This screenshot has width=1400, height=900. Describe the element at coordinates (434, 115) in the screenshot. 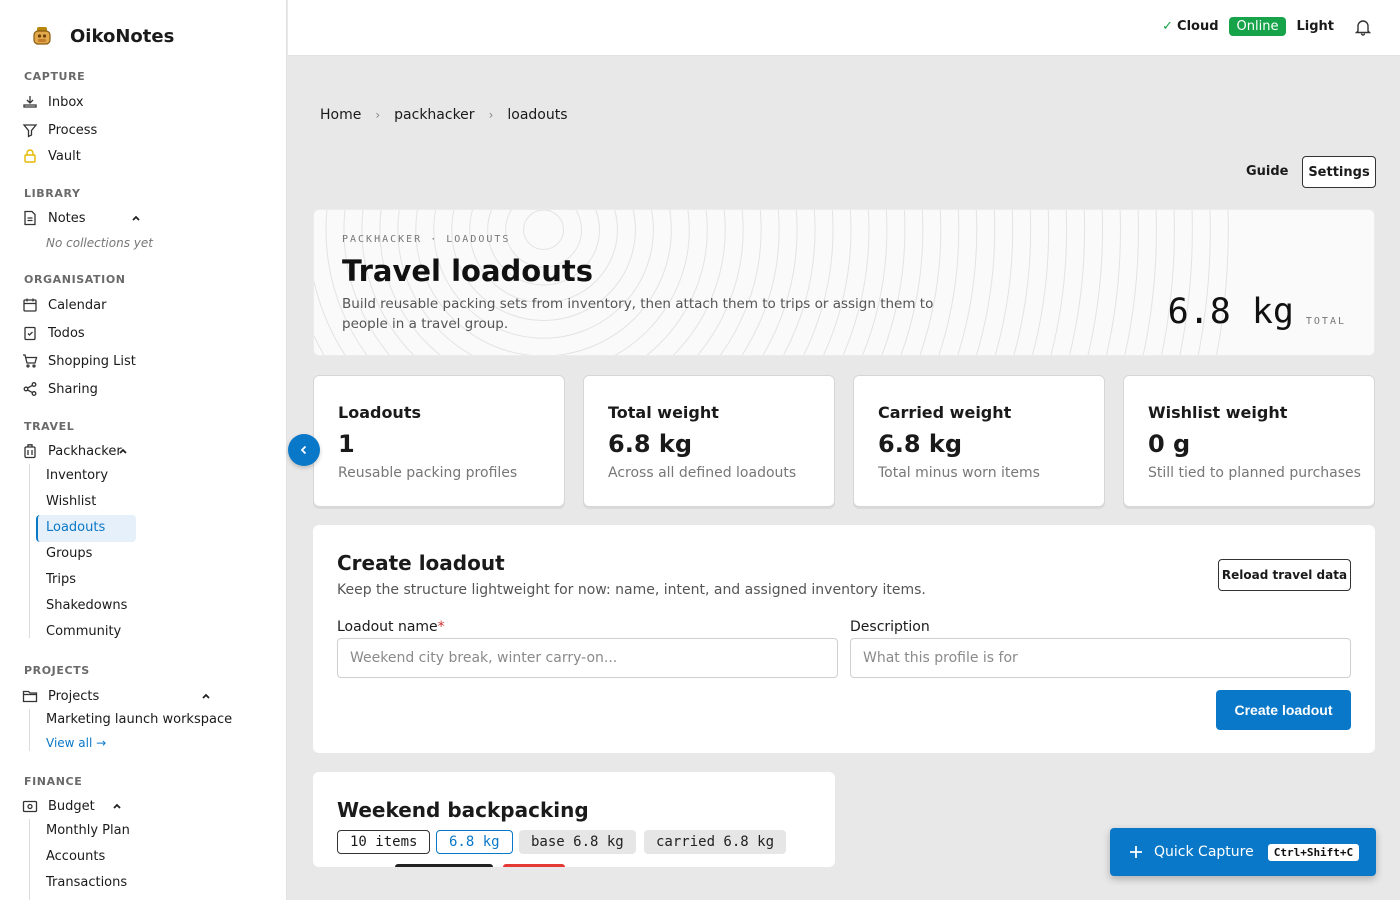

I see `breadcrumb-packhacker: packhacker` at that location.